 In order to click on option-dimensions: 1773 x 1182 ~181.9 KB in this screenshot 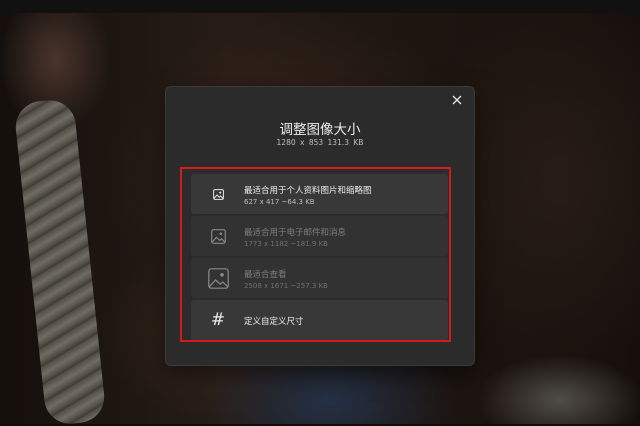, I will do `click(286, 244)`.